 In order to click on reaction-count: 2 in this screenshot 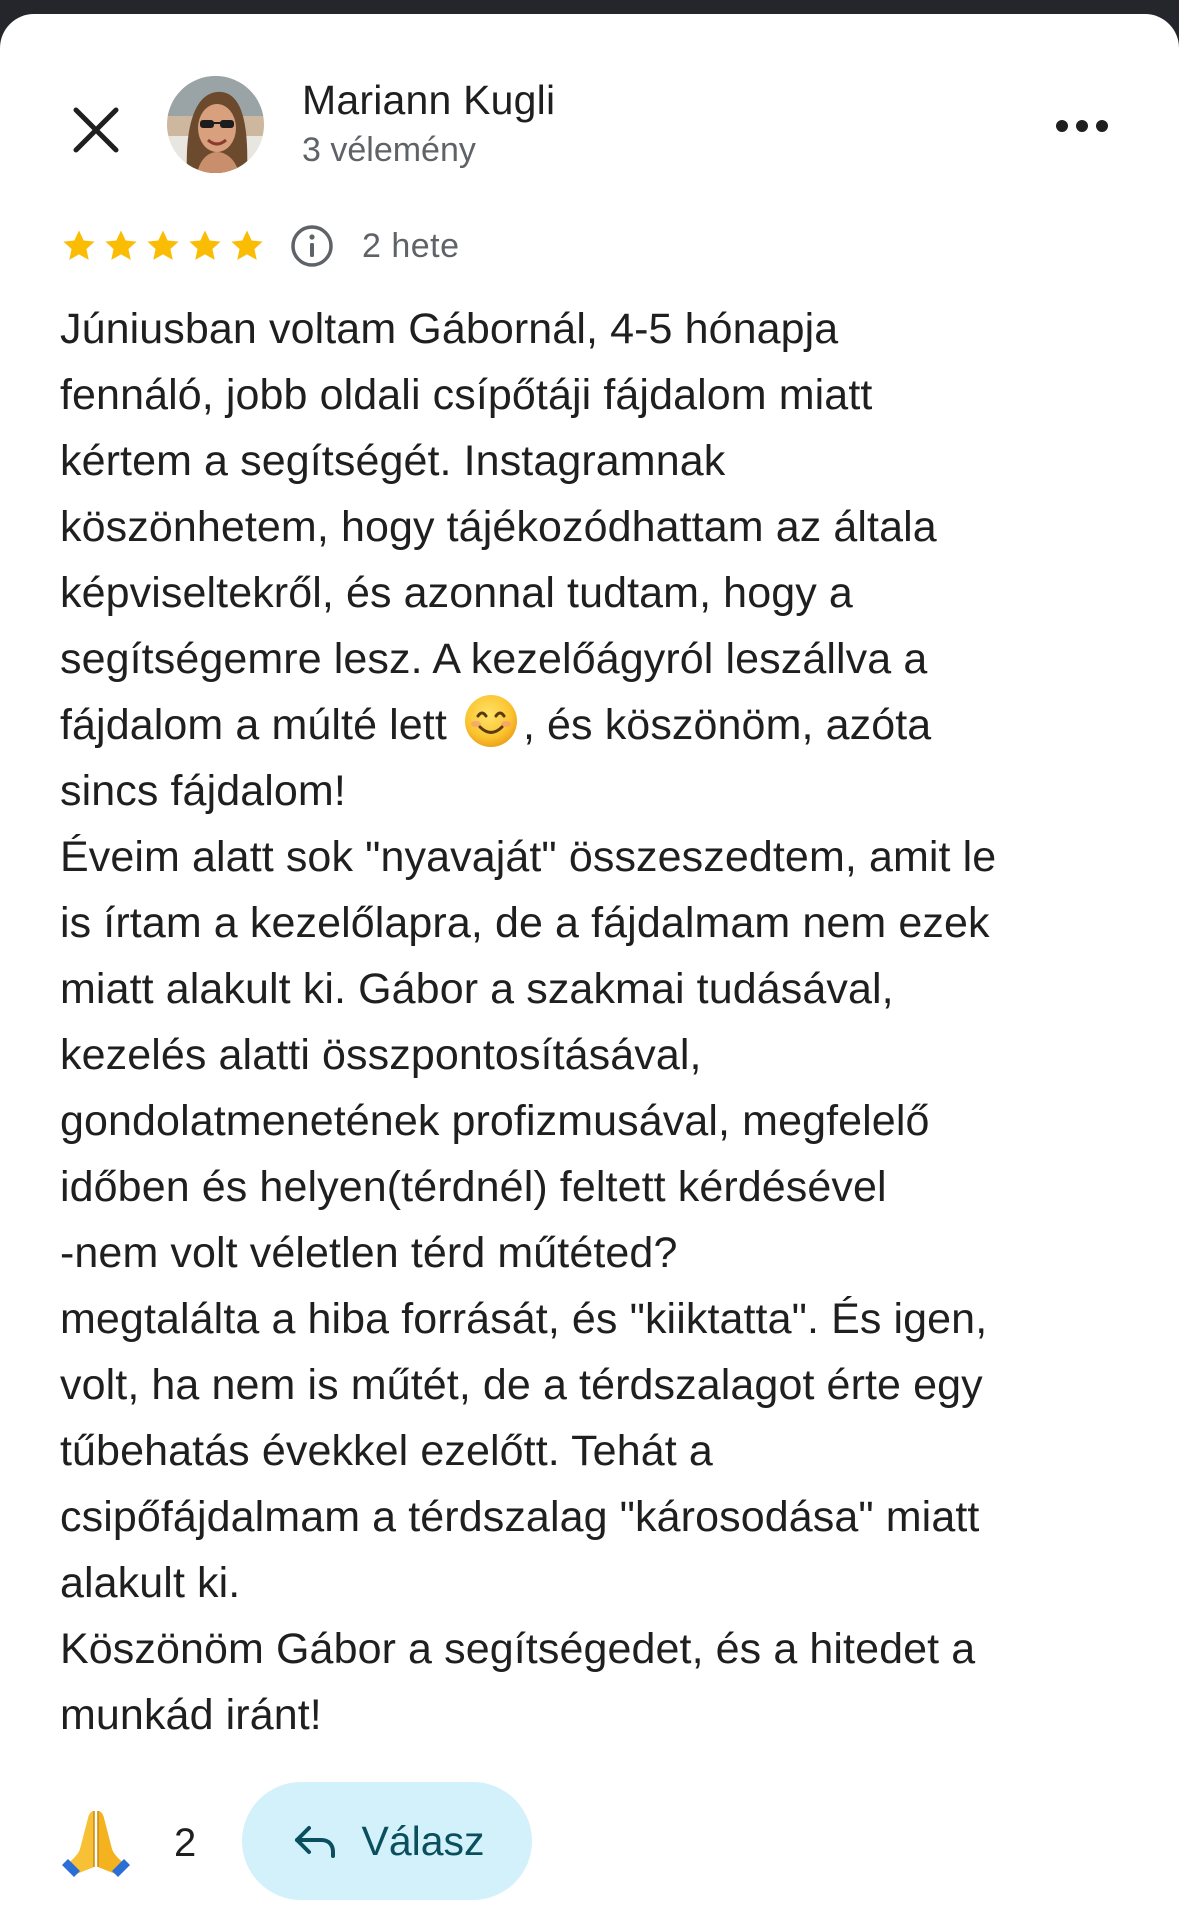, I will do `click(185, 1842)`.